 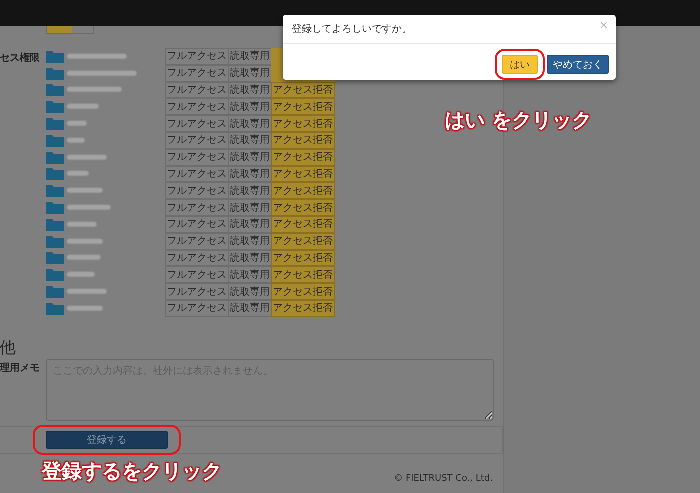 I want to click on annotation-text: はい をクリック, so click(x=518, y=120).